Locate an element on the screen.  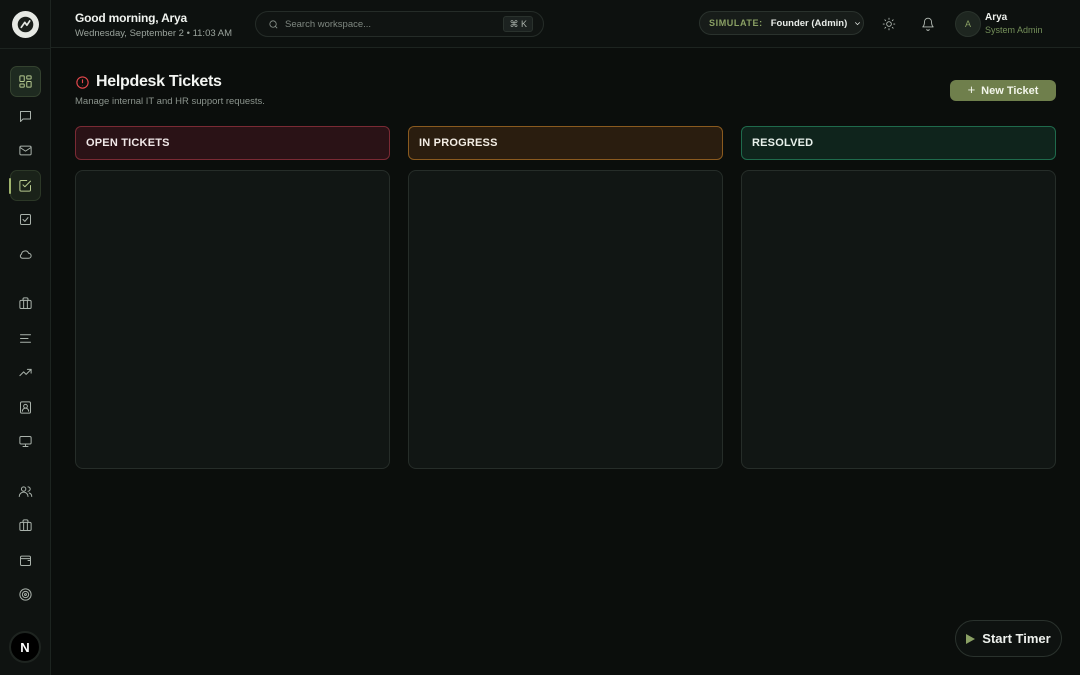
sidebar-item-helpdesk is located at coordinates (25, 185).